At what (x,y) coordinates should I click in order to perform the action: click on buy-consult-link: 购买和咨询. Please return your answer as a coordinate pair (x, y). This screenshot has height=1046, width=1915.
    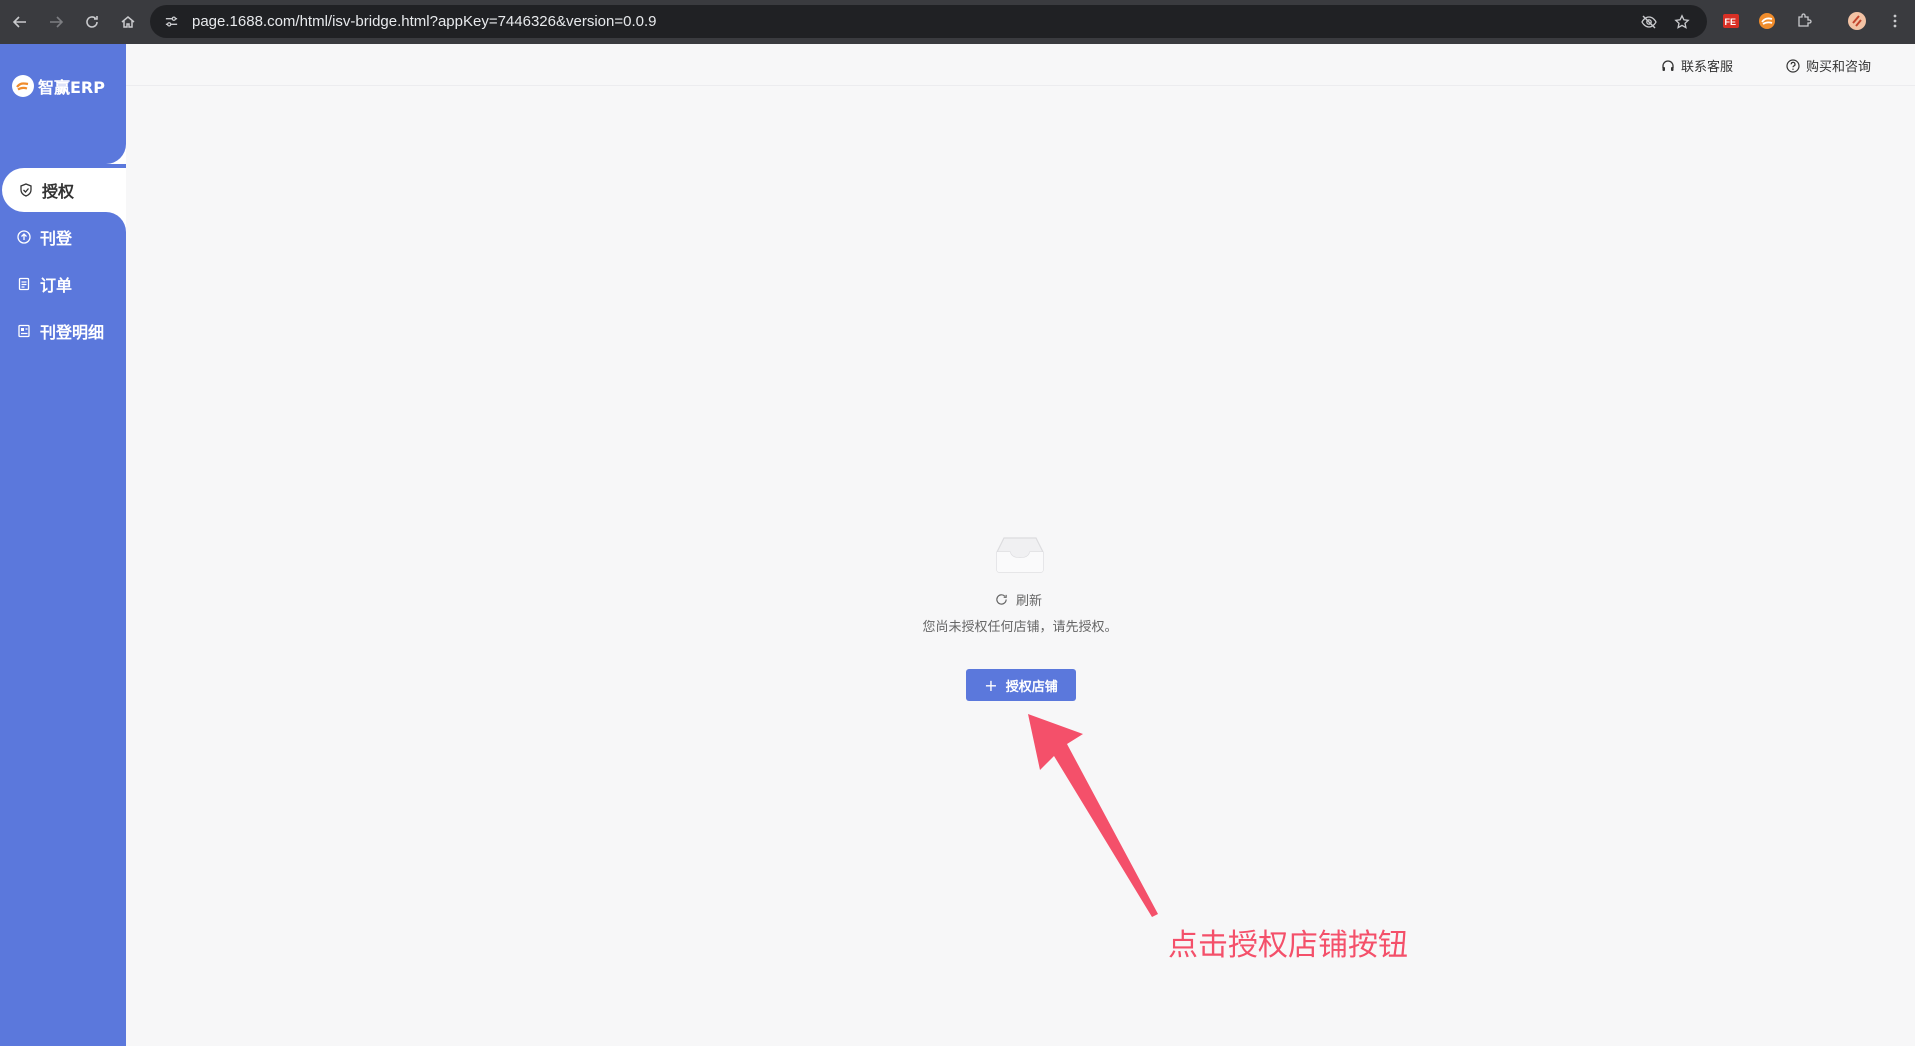
    Looking at the image, I should click on (1828, 65).